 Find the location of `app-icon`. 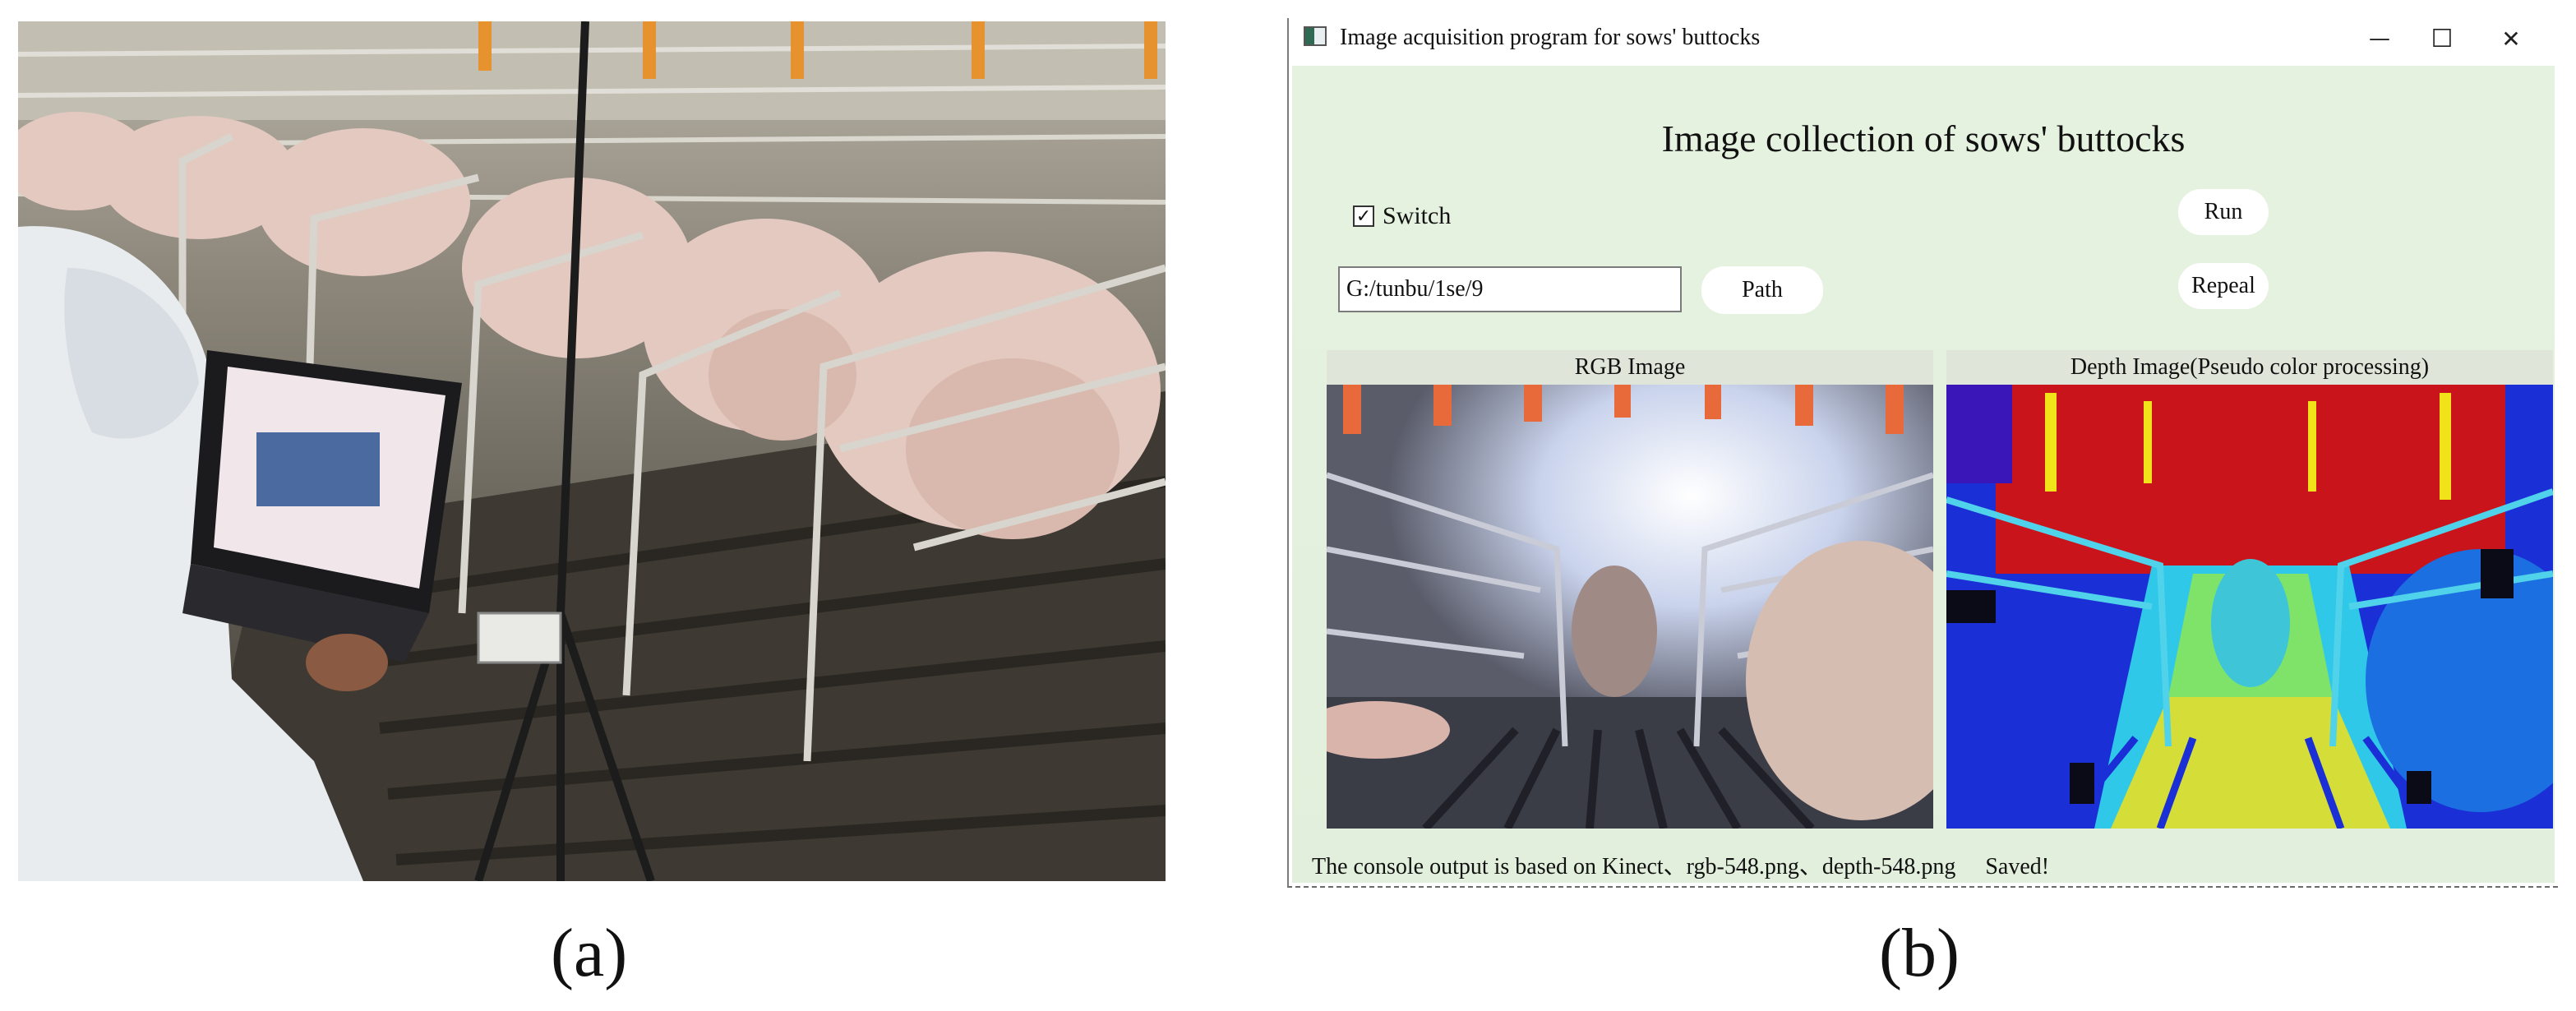

app-icon is located at coordinates (1315, 36).